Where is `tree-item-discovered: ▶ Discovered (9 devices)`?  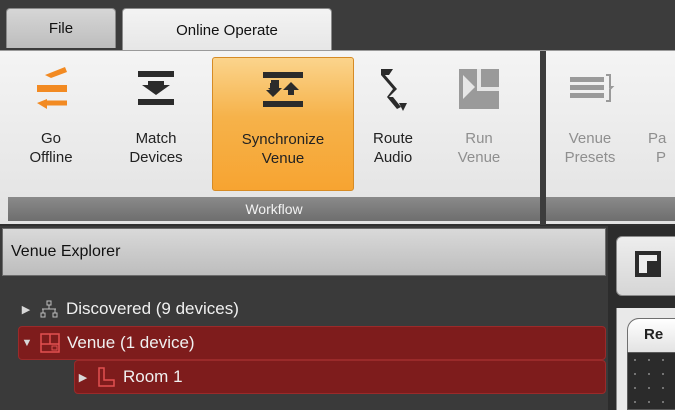 tree-item-discovered: ▶ Discovered (9 devices) is located at coordinates (312, 309).